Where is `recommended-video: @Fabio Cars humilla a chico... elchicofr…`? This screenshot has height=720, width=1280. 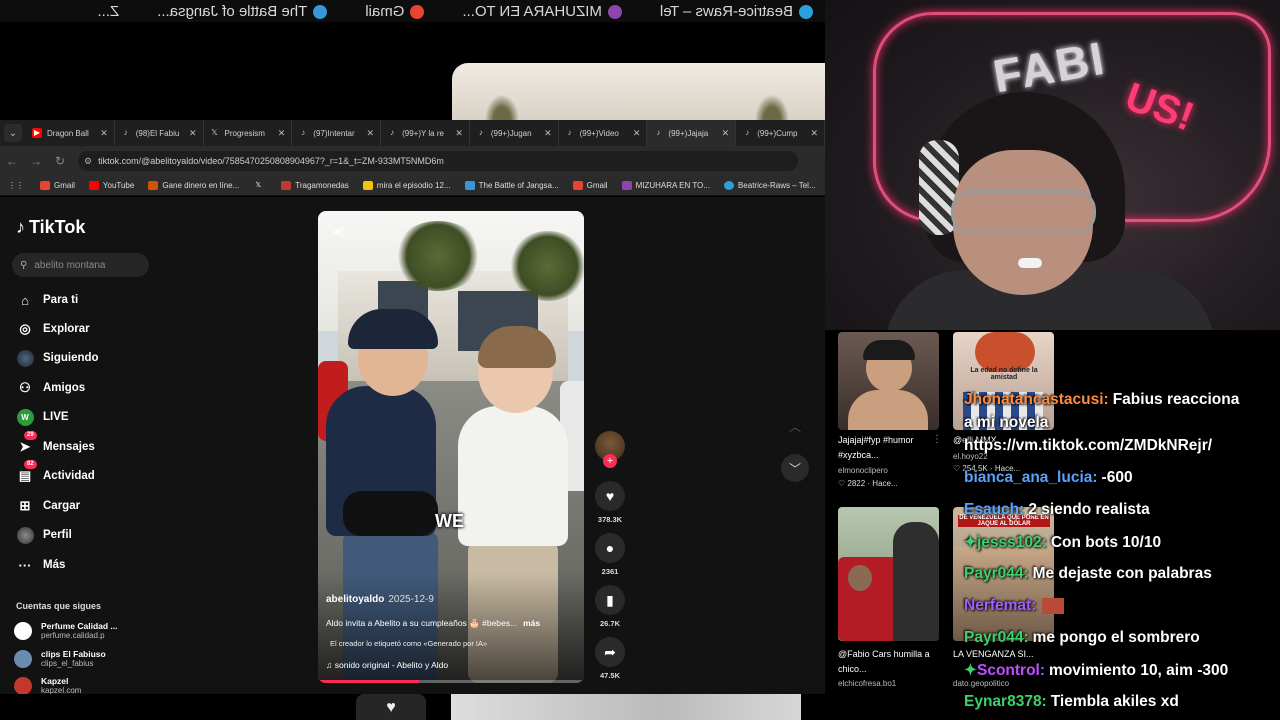 recommended-video: @Fabio Cars humilla a chico... elchicofr… is located at coordinates (890, 599).